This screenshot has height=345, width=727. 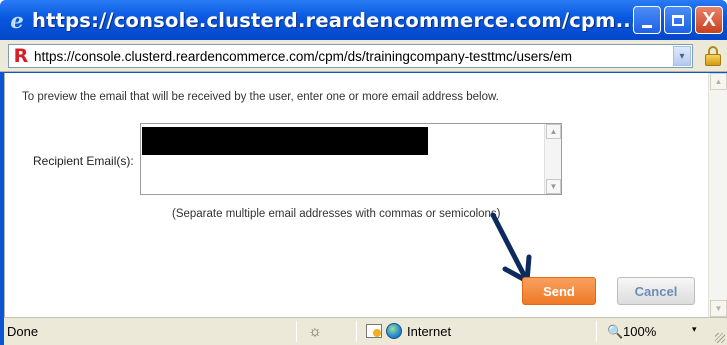 What do you see at coordinates (511, 248) in the screenshot?
I see `annotation-arrow-icon` at bounding box center [511, 248].